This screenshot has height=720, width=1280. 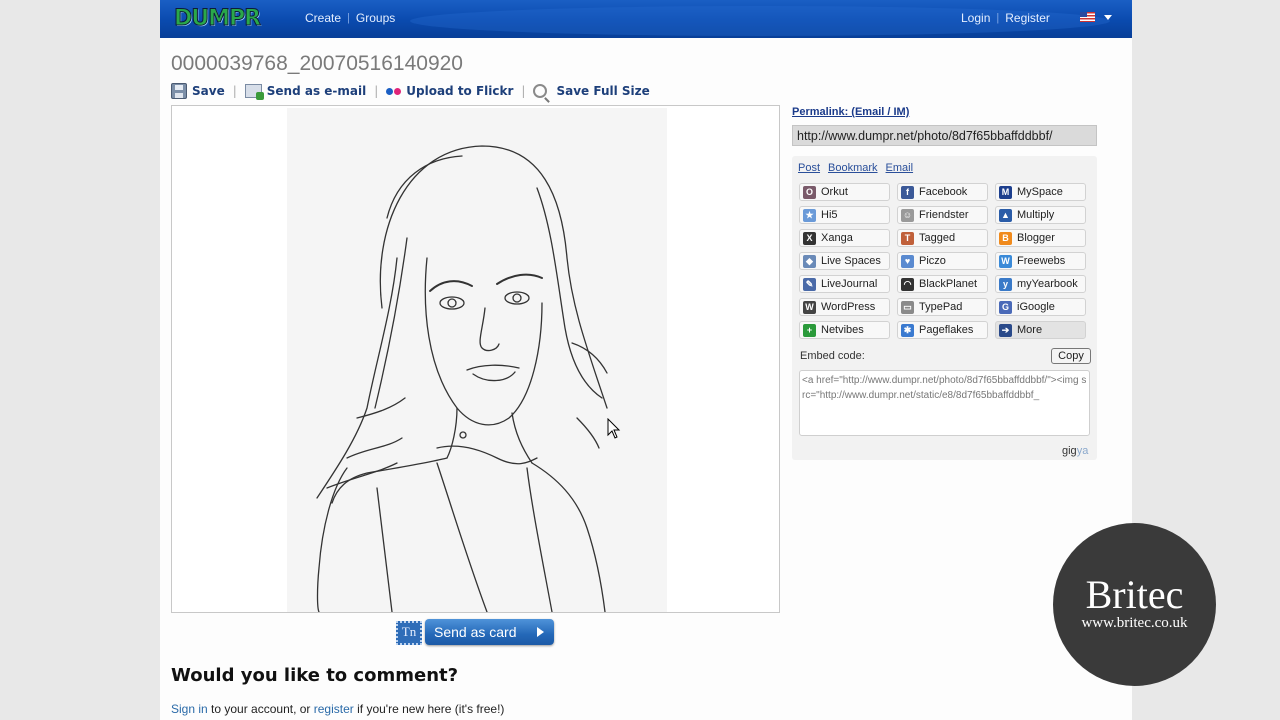 What do you see at coordinates (975, 18) in the screenshot?
I see `login-link: Login` at bounding box center [975, 18].